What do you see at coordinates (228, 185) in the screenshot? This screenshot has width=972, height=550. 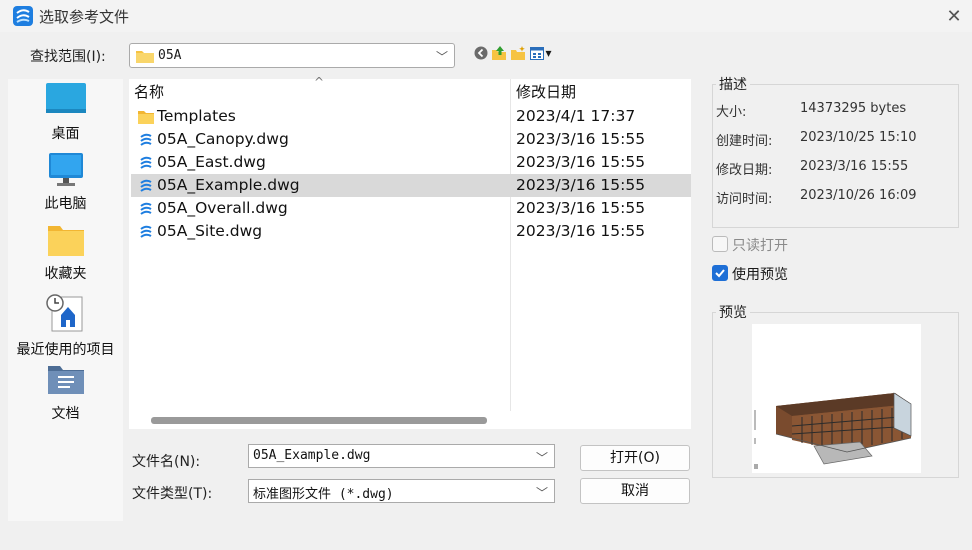 I see `file-name: 05A_Example.dwg` at bounding box center [228, 185].